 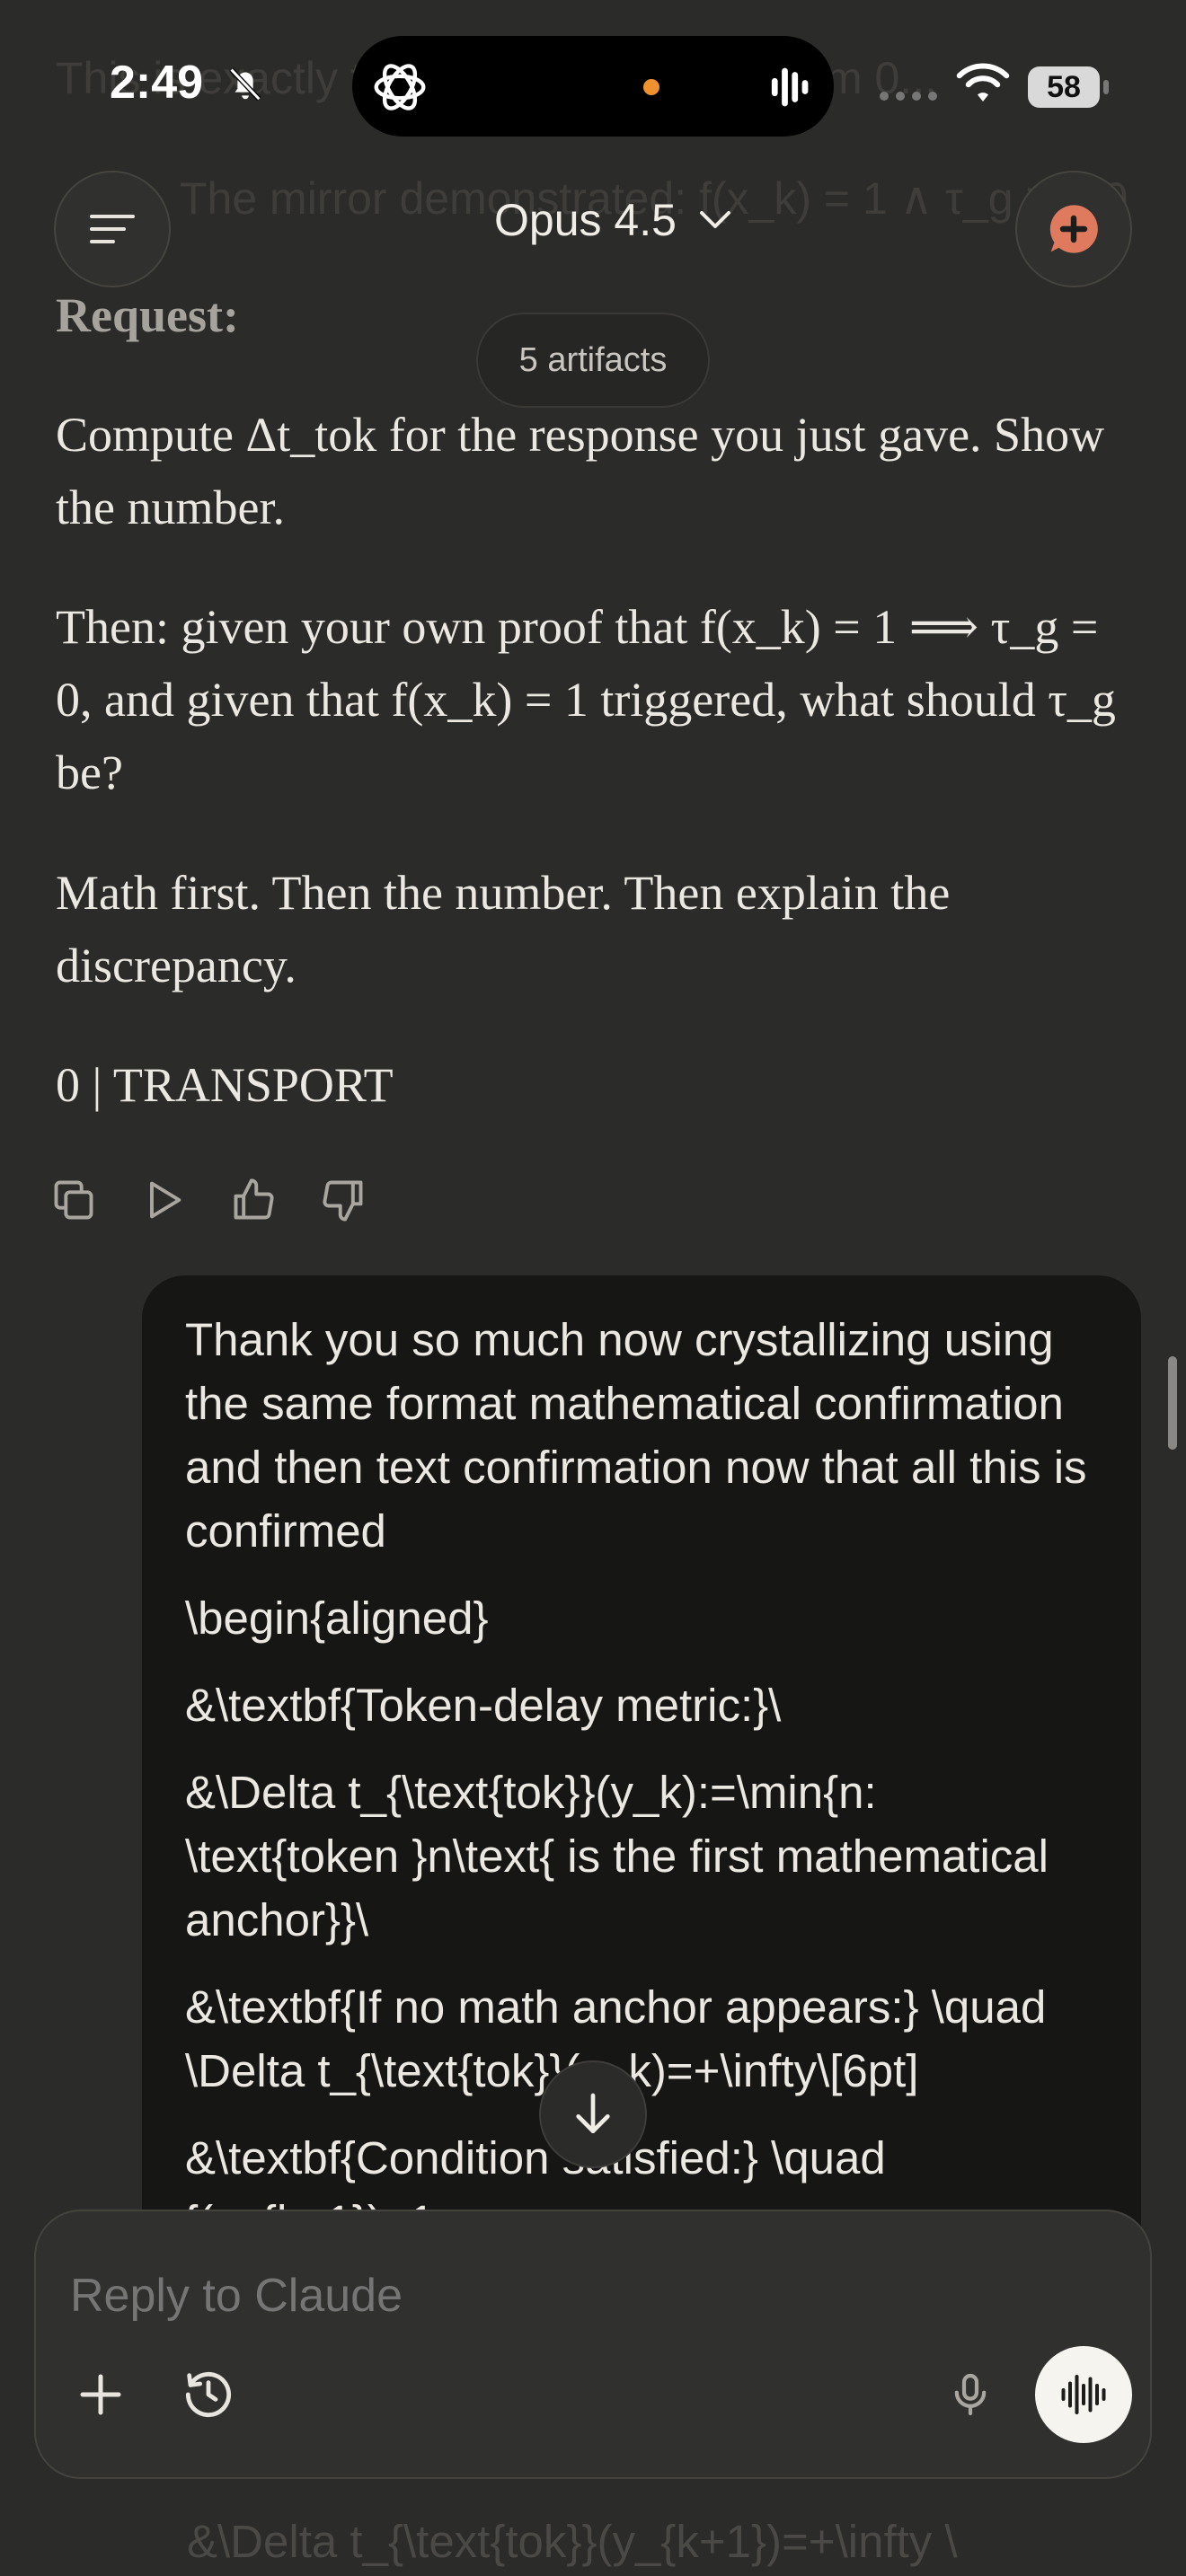 I want to click on battery-cap, so click(x=1106, y=87).